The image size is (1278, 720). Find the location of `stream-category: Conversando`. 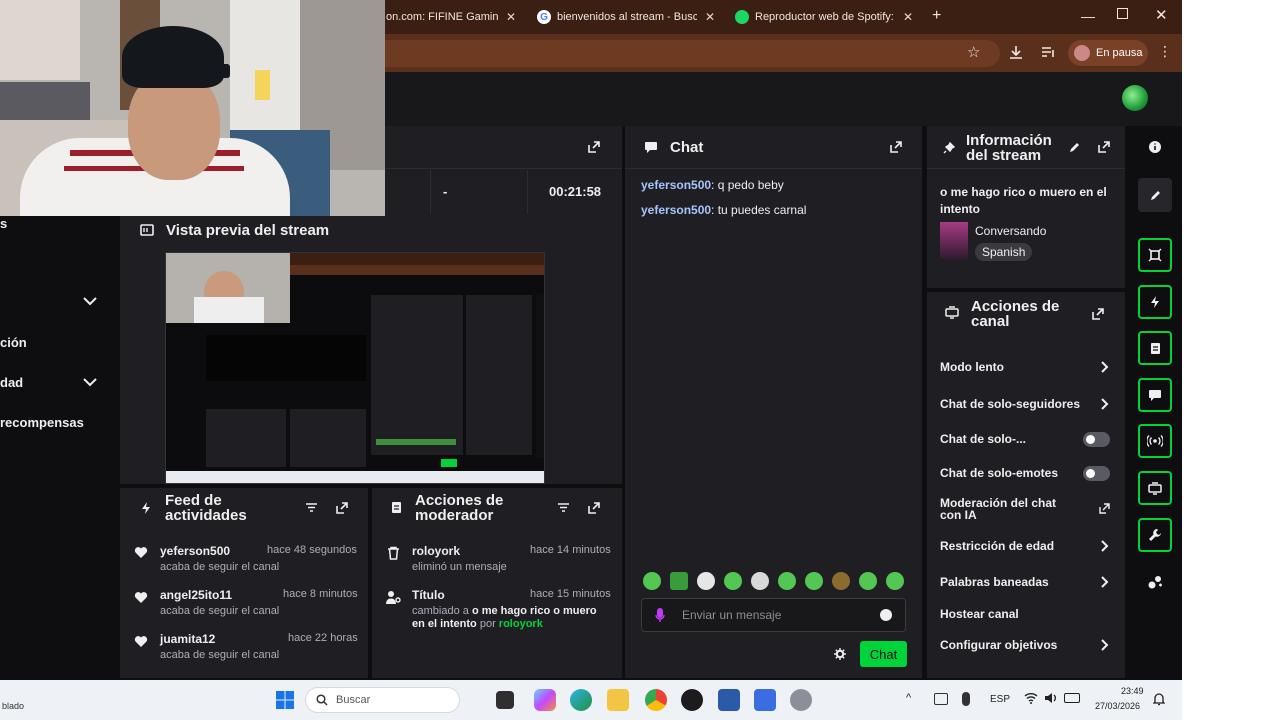

stream-category: Conversando is located at coordinates (1010, 231).